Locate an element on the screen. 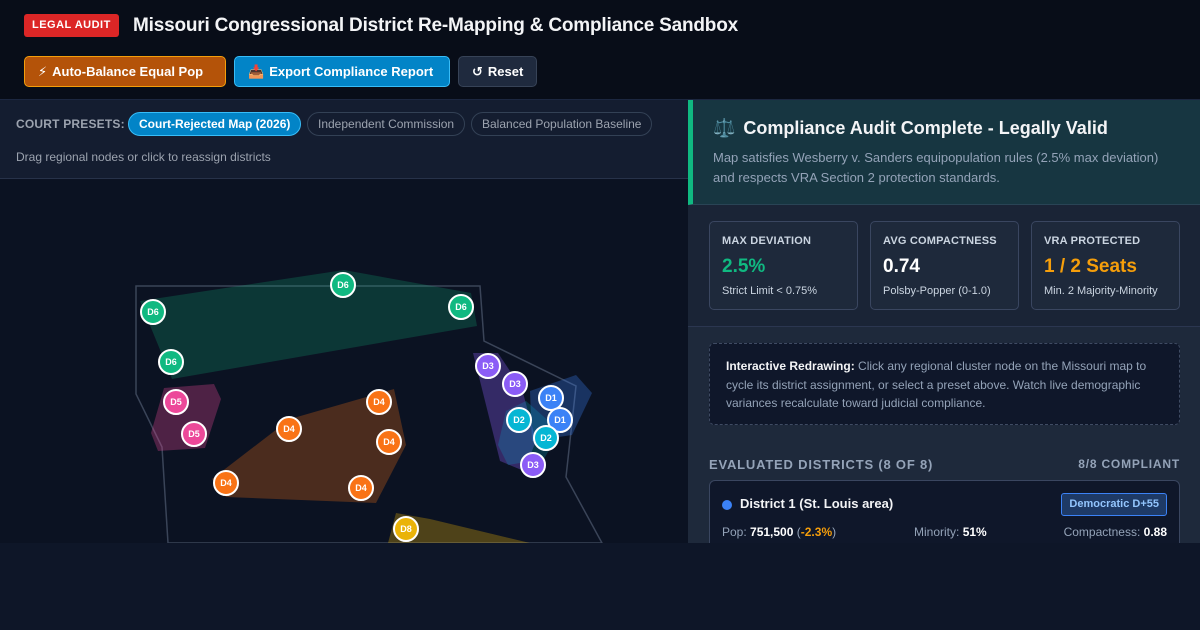 Image resolution: width=1200 pixels, height=630 pixels. population-stat: Pop: 751,500 (-2.3%) is located at coordinates (779, 532).